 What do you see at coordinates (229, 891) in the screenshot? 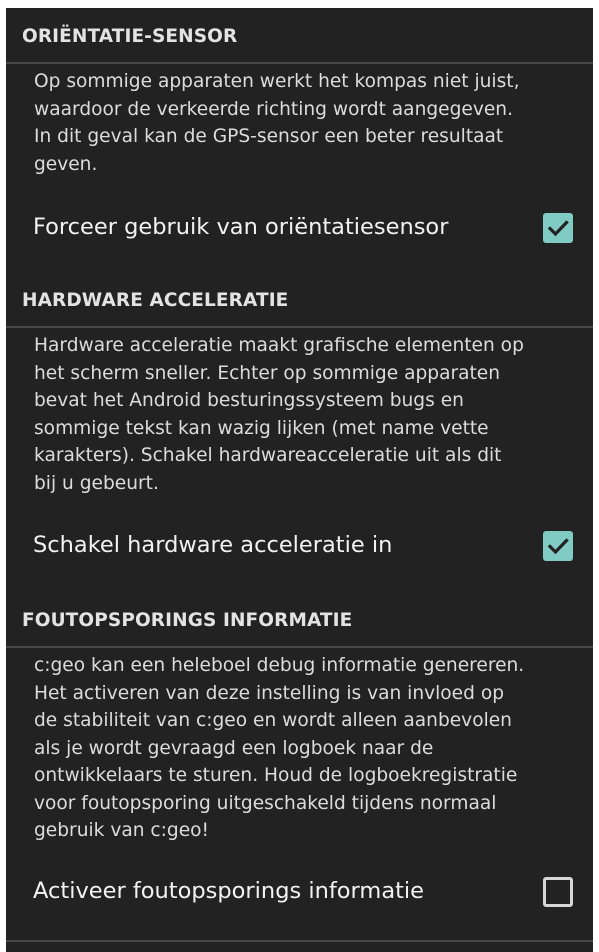
I see `pref-label: Activeer foutopsporings informatie` at bounding box center [229, 891].